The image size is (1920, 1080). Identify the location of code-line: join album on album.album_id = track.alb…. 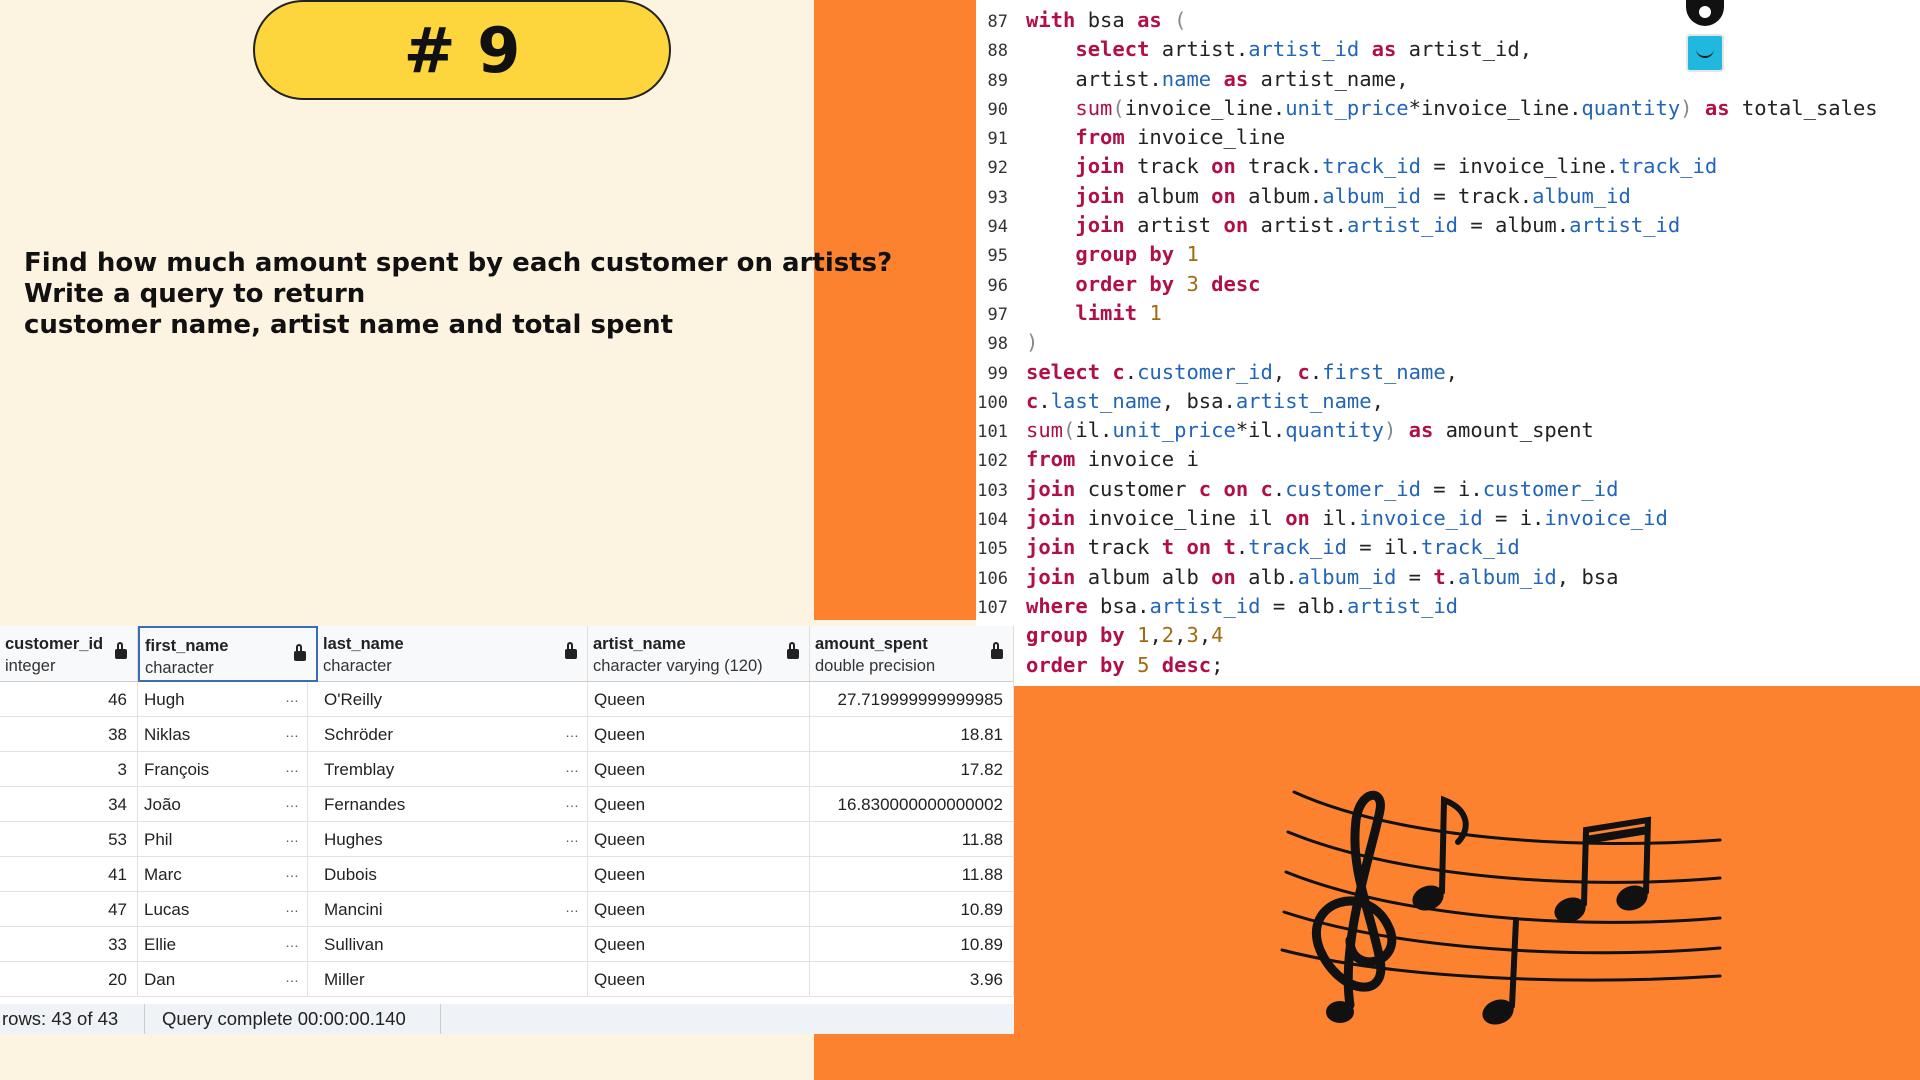
(1353, 195).